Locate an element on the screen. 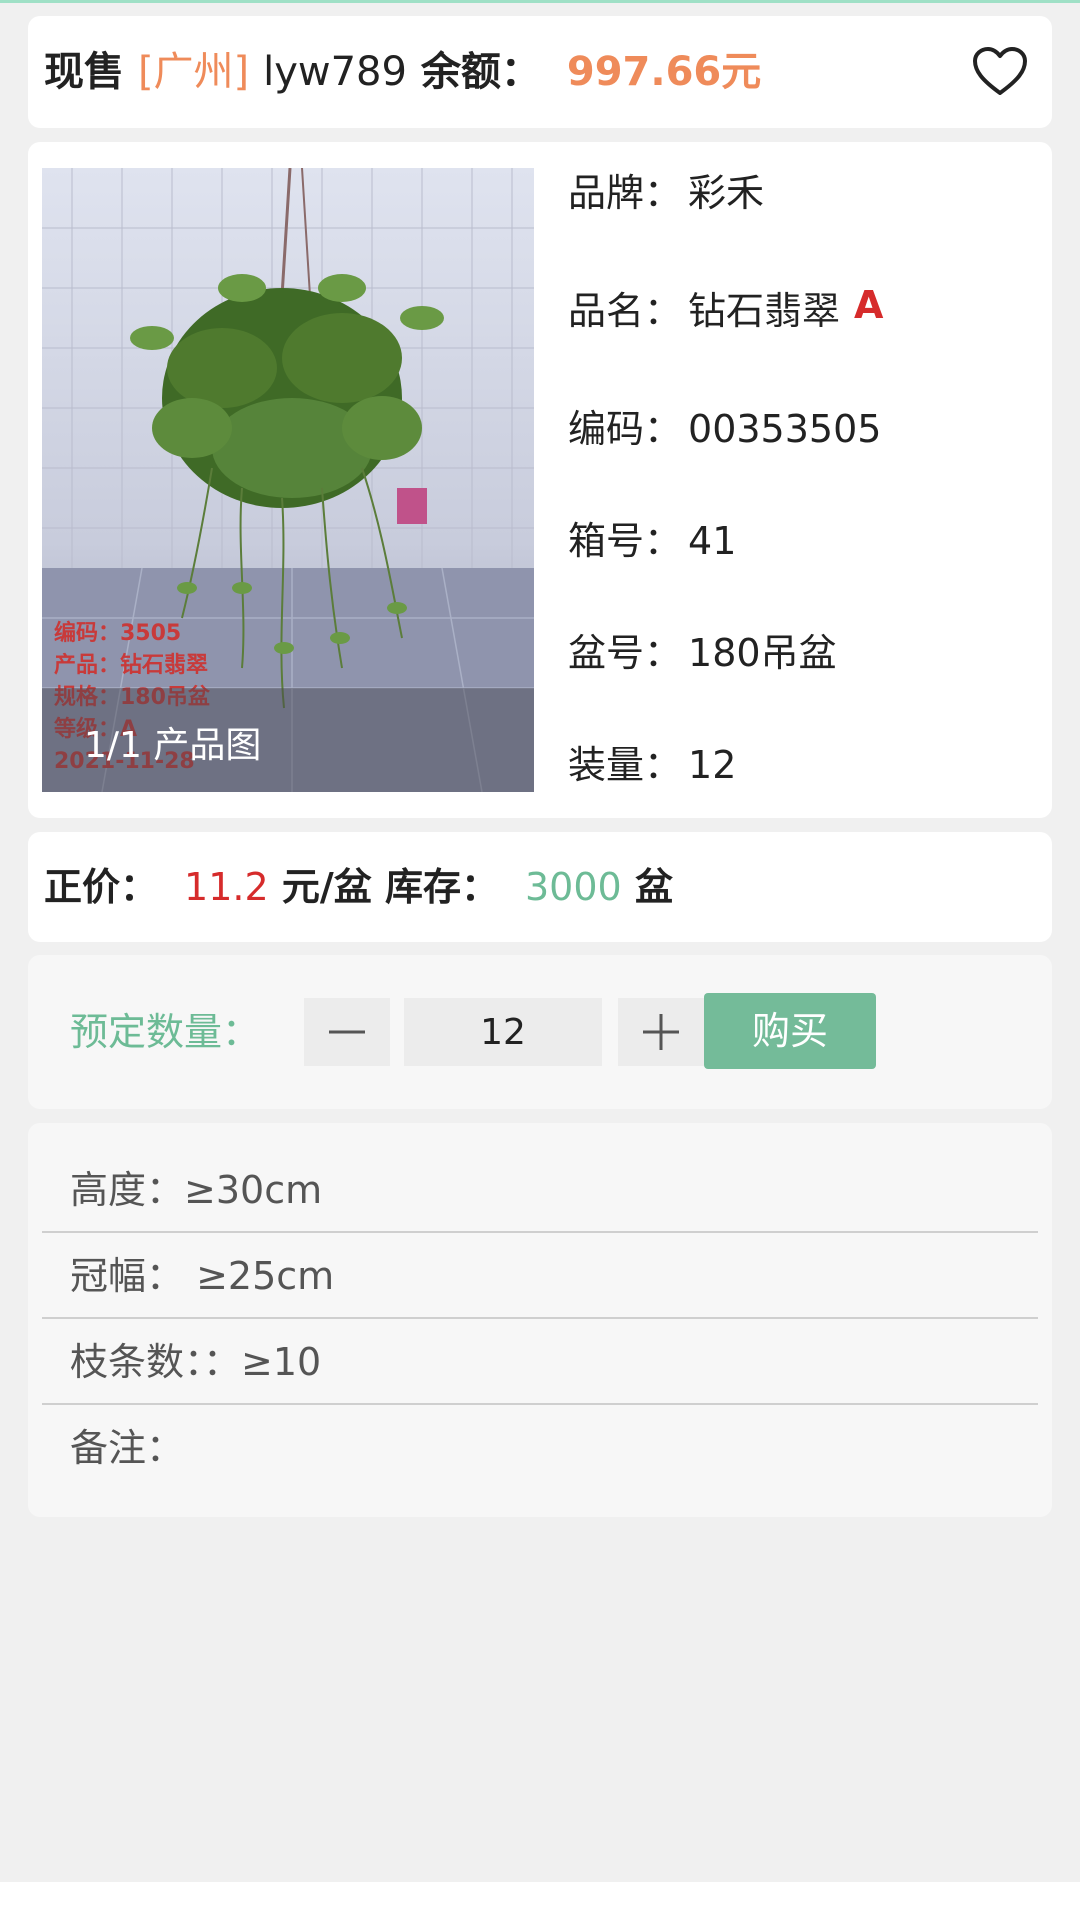 The height and width of the screenshot is (1920, 1080). username: lyw789 is located at coordinates (335, 72).